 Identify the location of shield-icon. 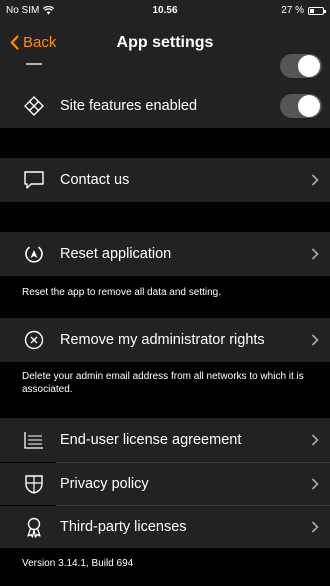
(34, 484).